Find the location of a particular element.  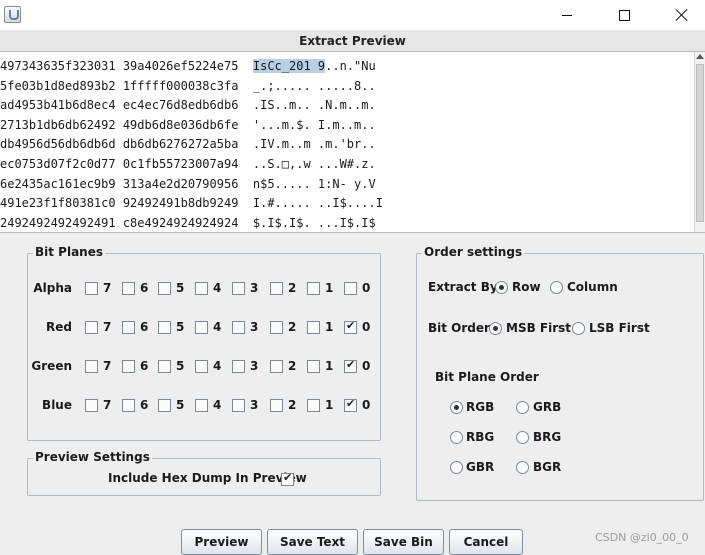

red-bit-6-checkbox is located at coordinates (128, 327).